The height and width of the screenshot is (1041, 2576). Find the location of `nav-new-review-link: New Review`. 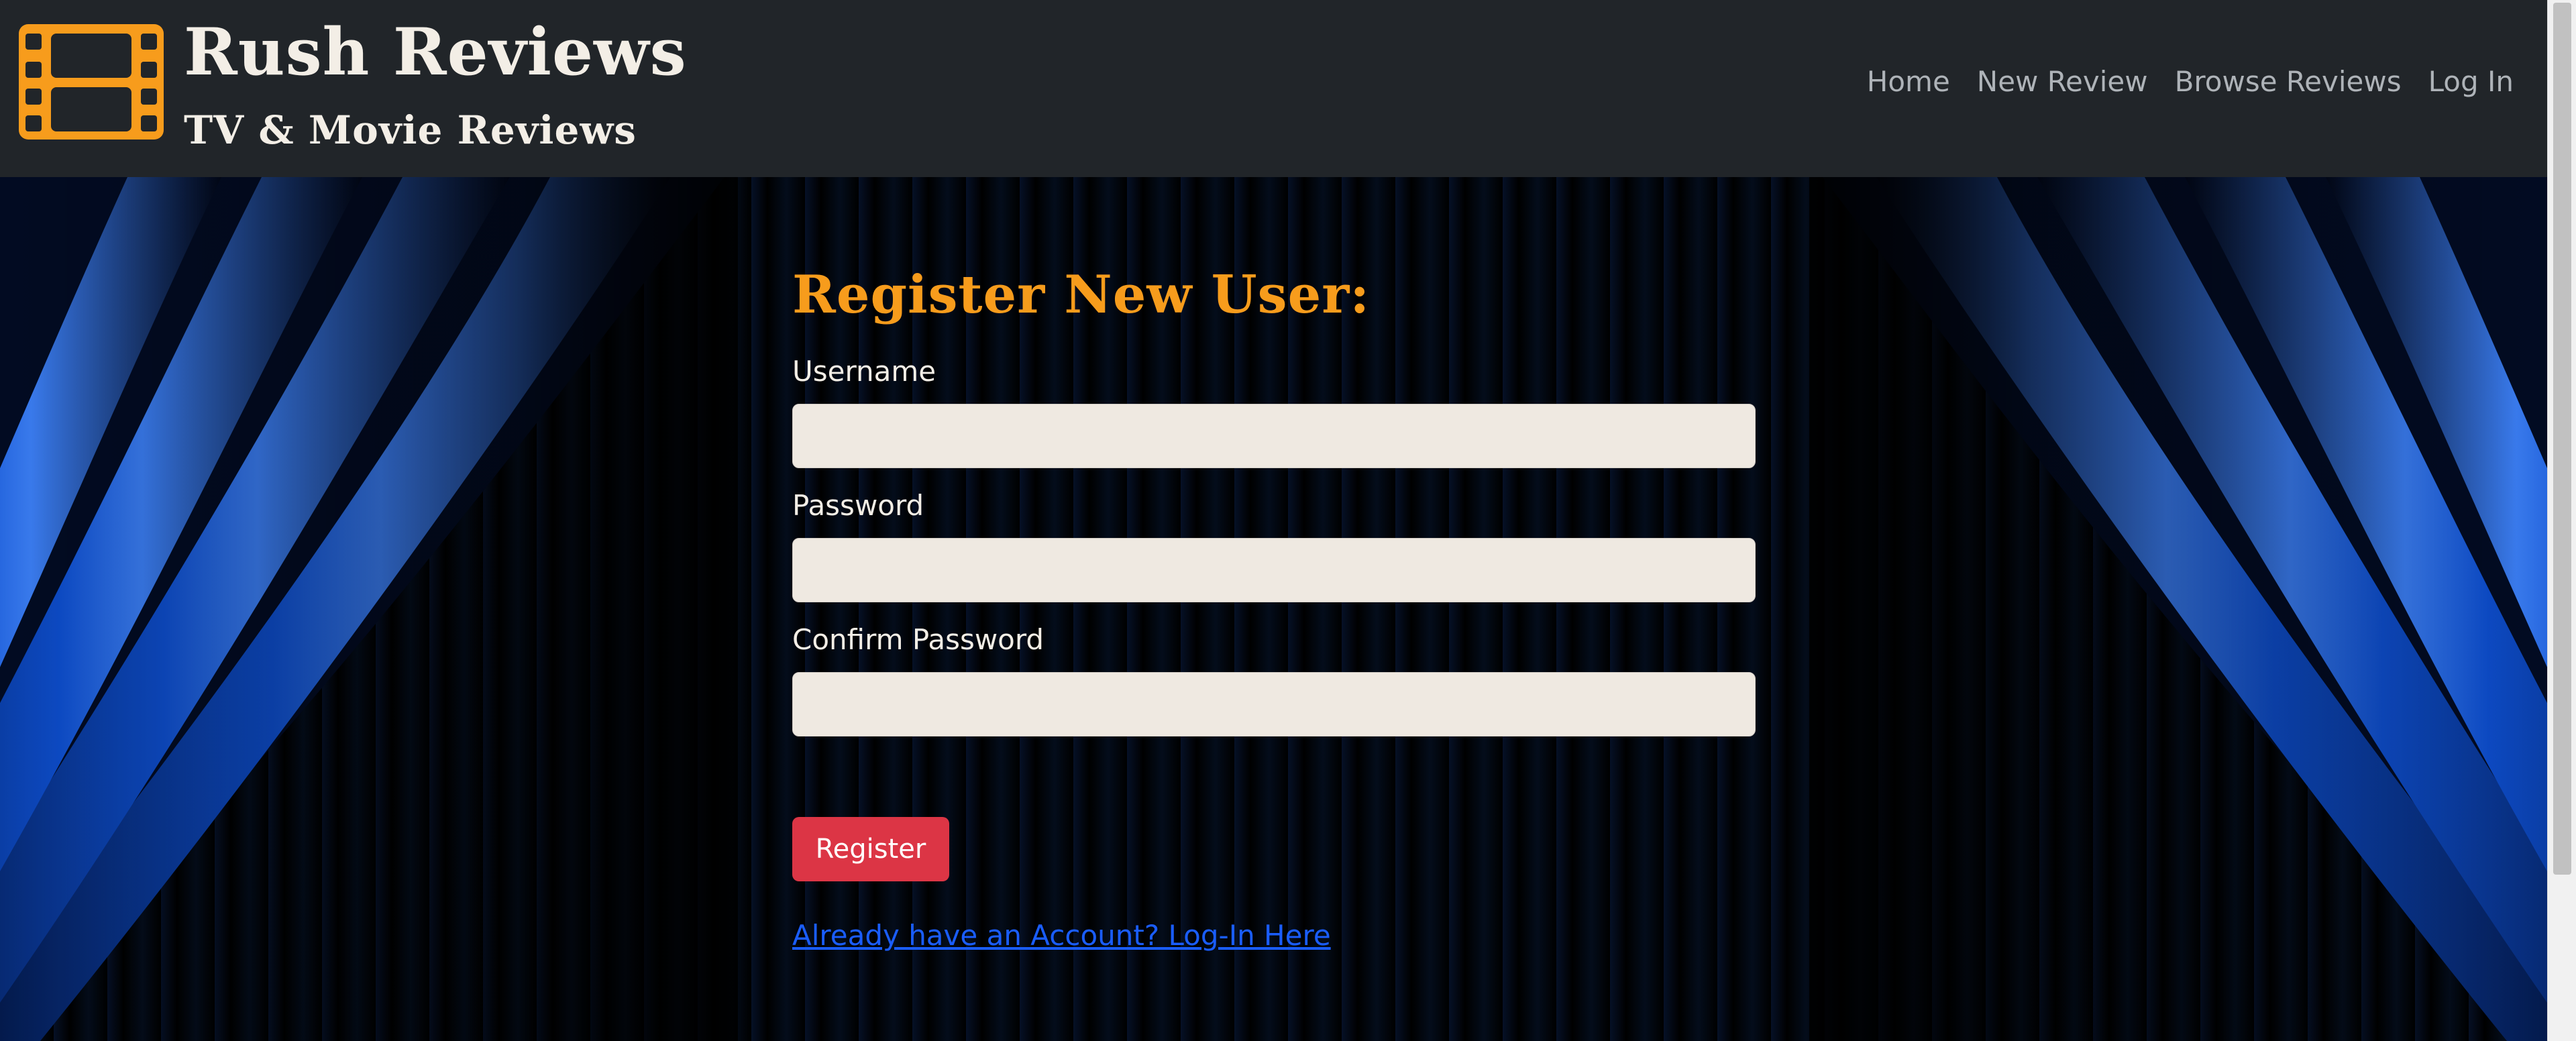

nav-new-review-link: New Review is located at coordinates (2062, 81).